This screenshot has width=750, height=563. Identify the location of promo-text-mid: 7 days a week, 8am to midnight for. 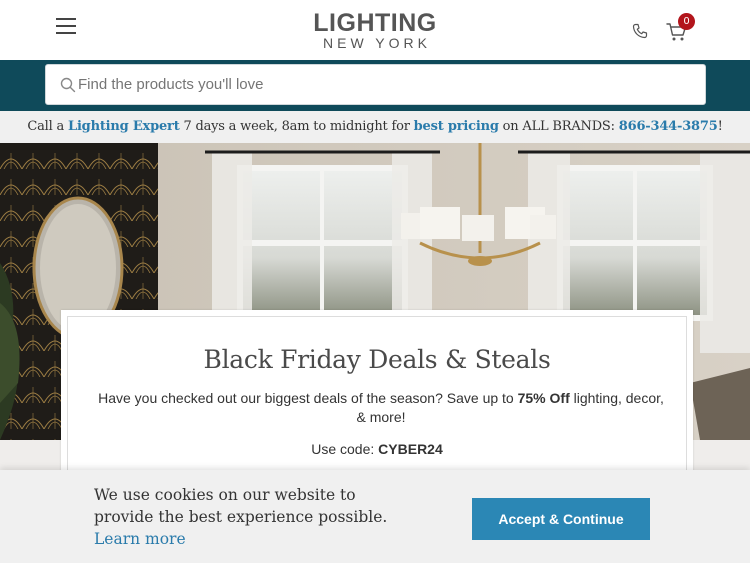
(296, 126).